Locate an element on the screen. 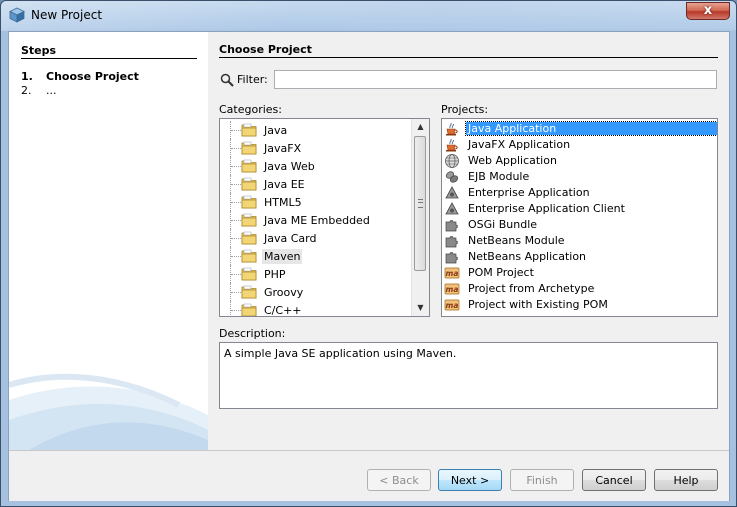 The height and width of the screenshot is (507, 737). scroll-down-arrow-icon: ▼ is located at coordinates (420, 308).